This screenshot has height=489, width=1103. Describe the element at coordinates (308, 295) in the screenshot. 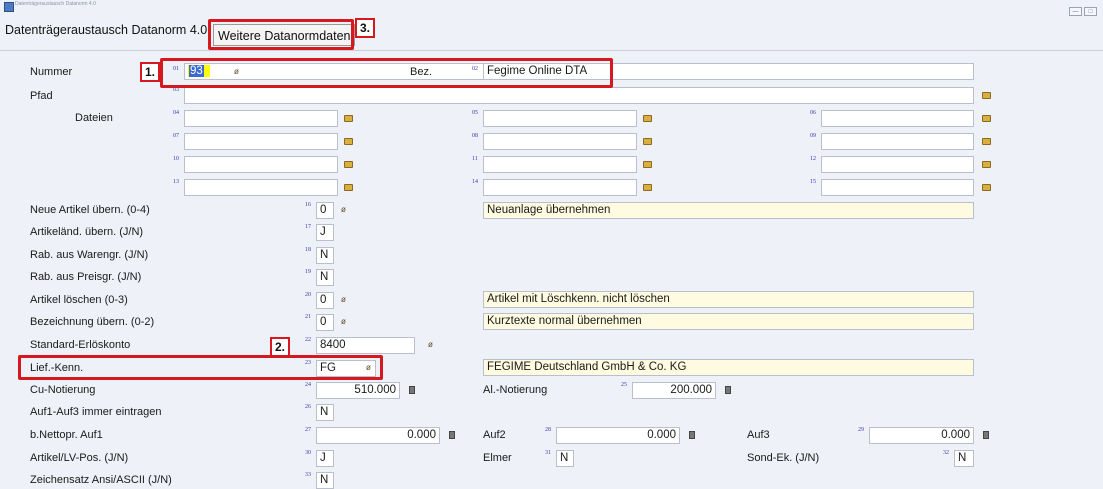

I see `field-number: 20` at that location.